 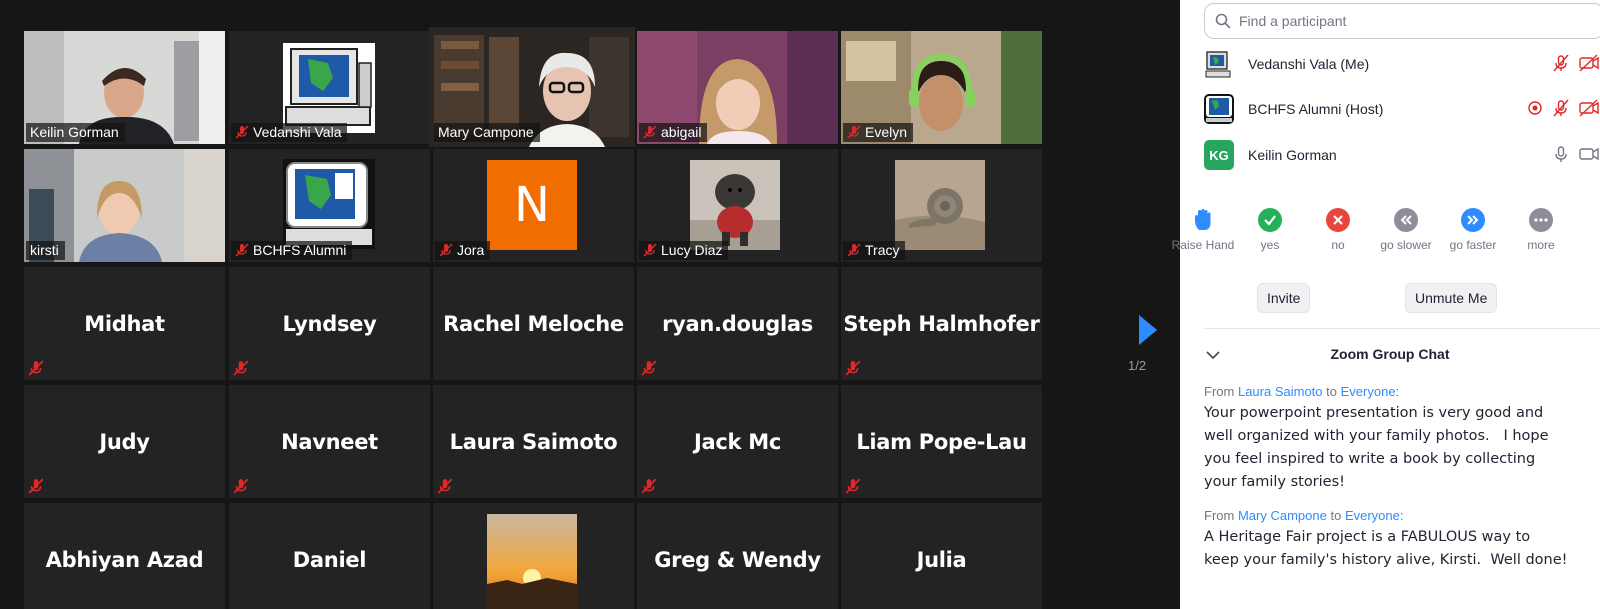 I want to click on mic-icon, so click(x=1561, y=154).